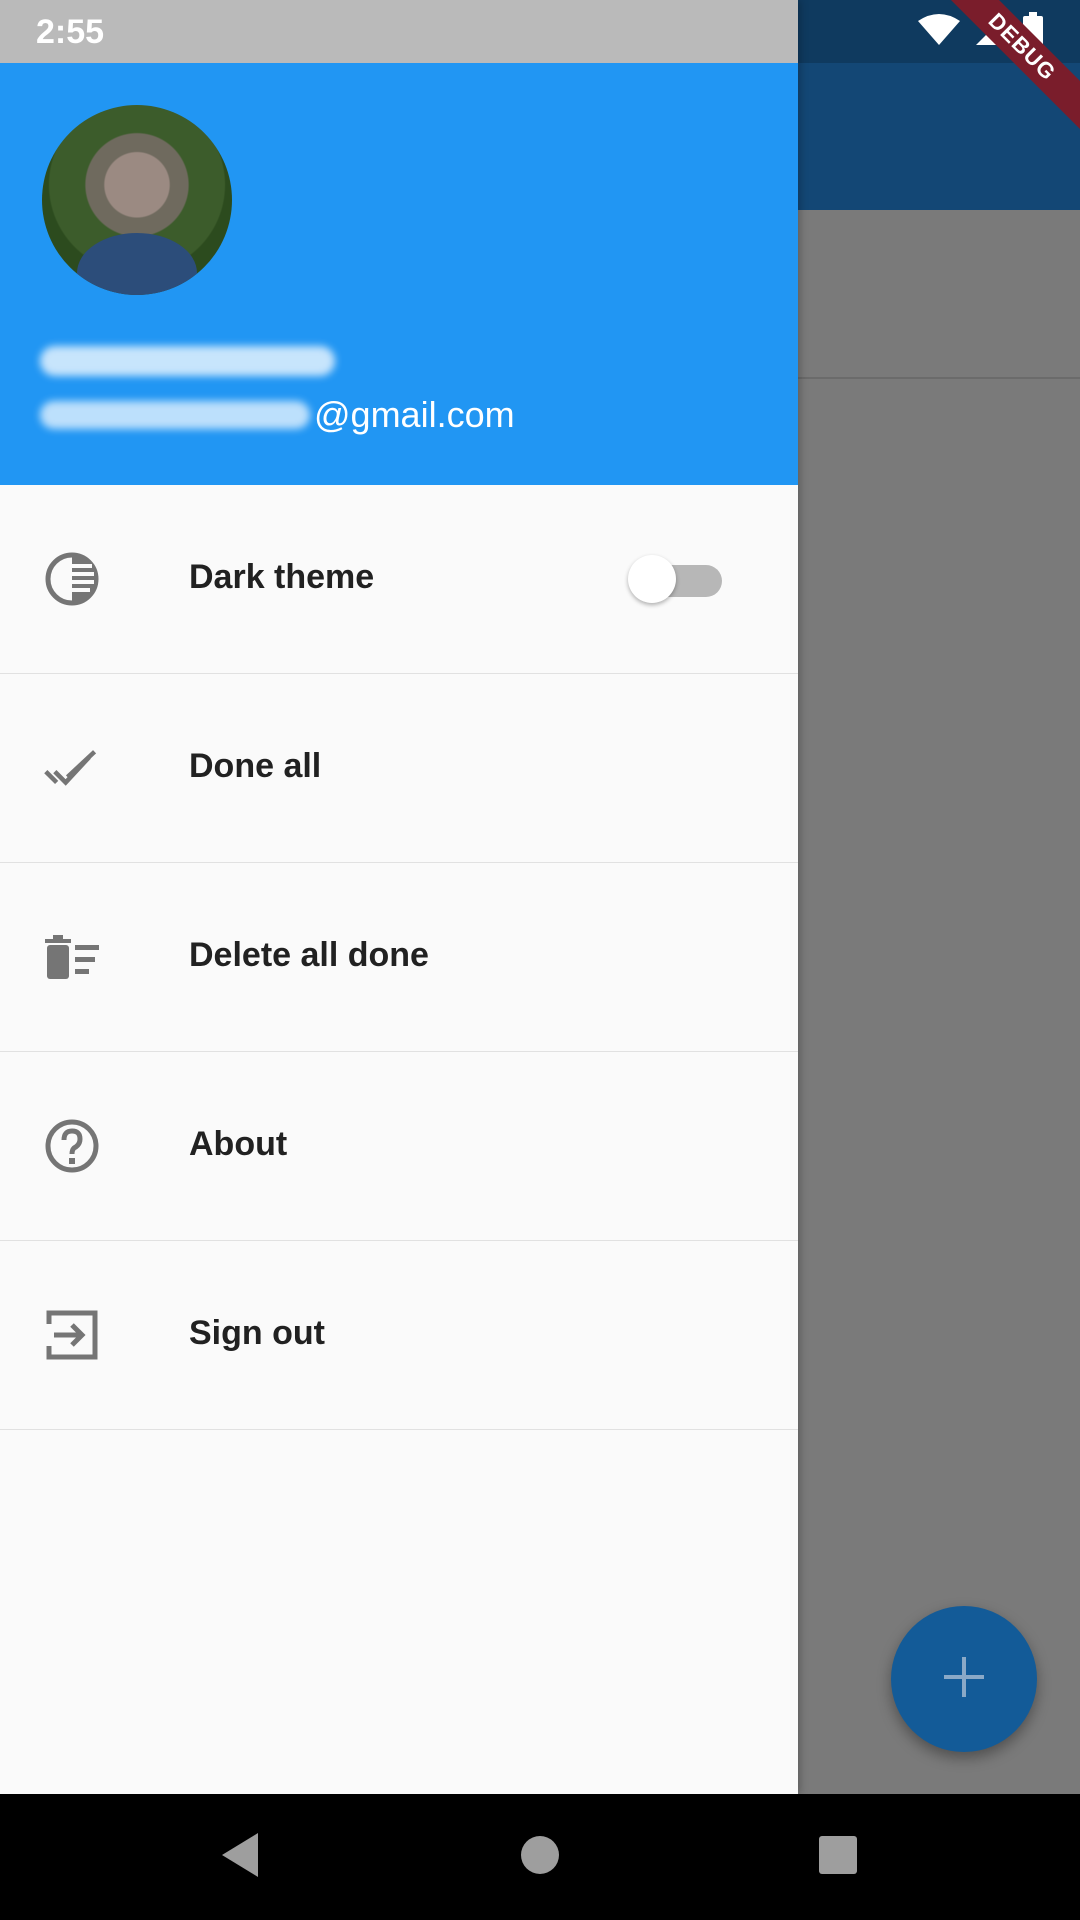  I want to click on menu-item-done-all: Done all, so click(399, 768).